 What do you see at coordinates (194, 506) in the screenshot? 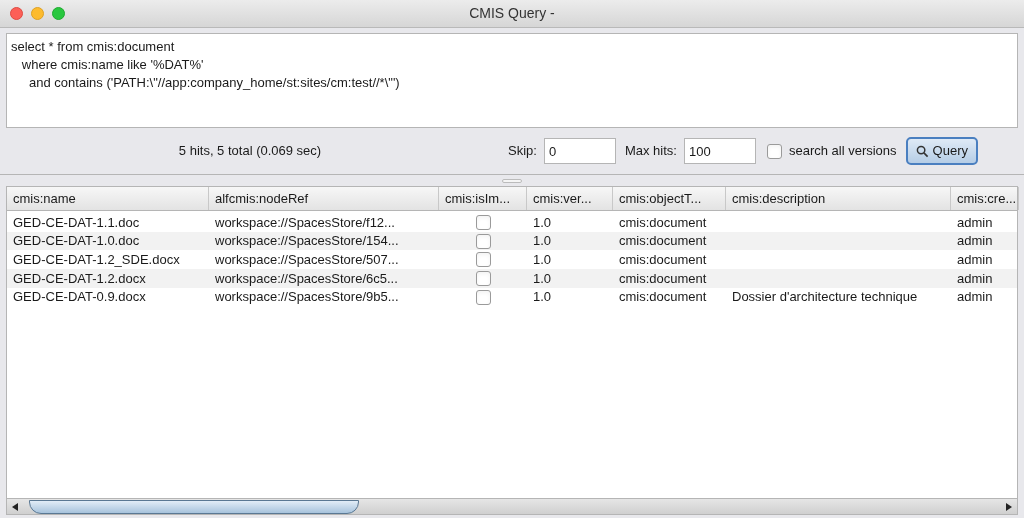
I see `scrollbar-thumb` at bounding box center [194, 506].